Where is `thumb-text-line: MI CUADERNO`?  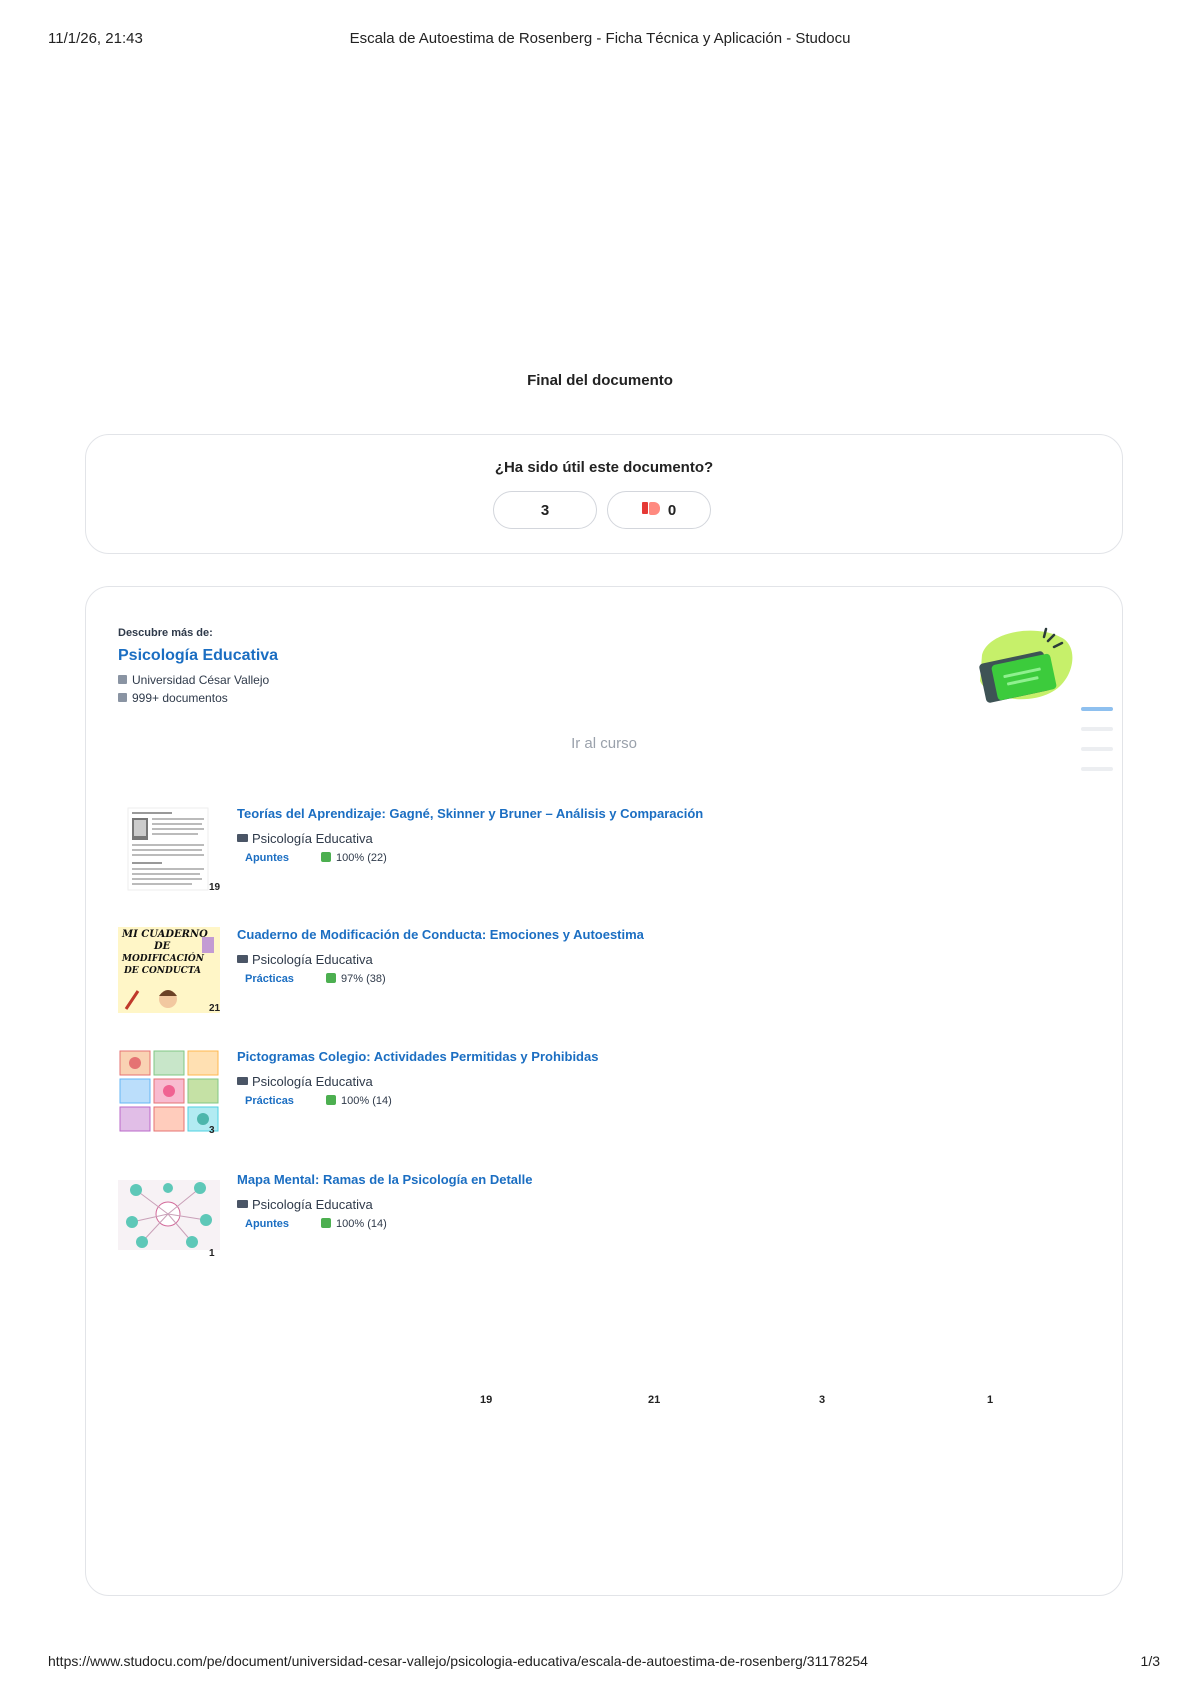 thumb-text-line: MI CUADERNO is located at coordinates (164, 934).